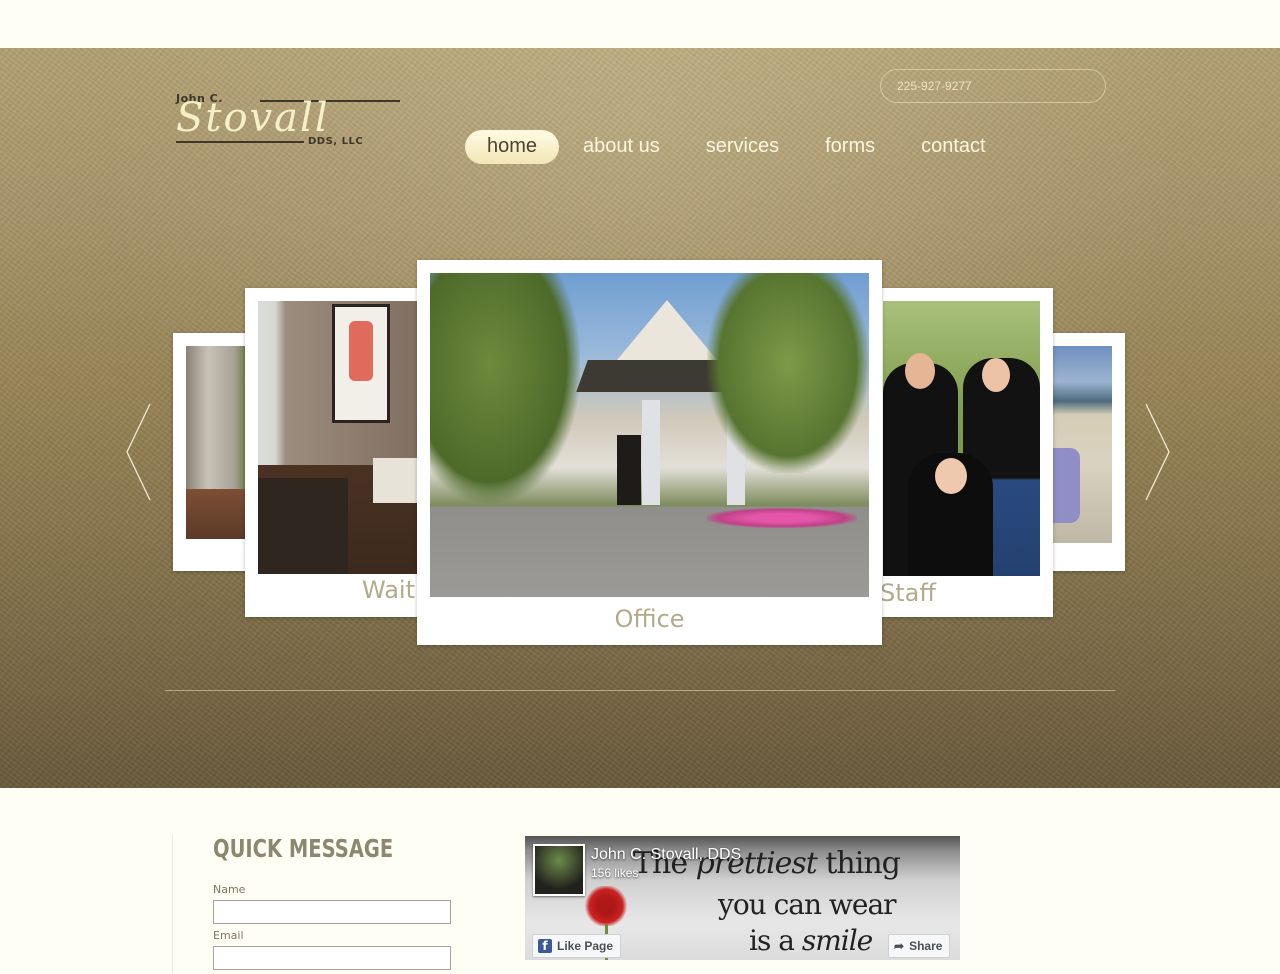 This screenshot has width=1280, height=974. I want to click on share-button: ➦ Share, so click(919, 946).